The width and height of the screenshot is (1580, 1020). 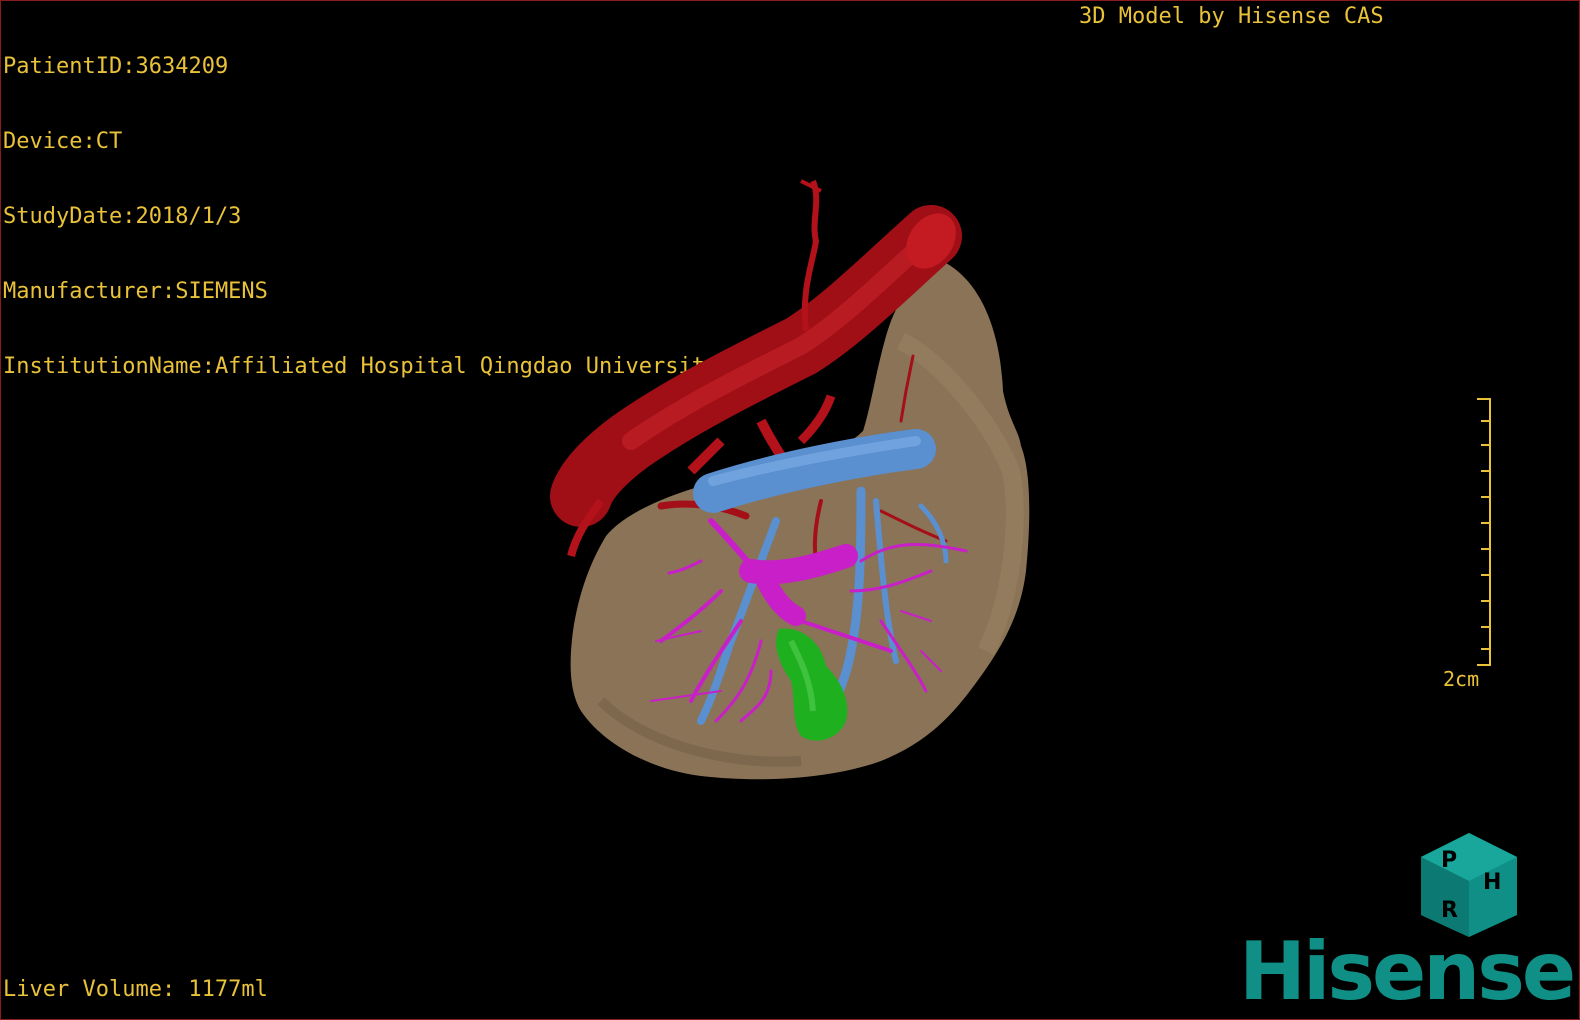 I want to click on scale-bar, so click(x=1484, y=532).